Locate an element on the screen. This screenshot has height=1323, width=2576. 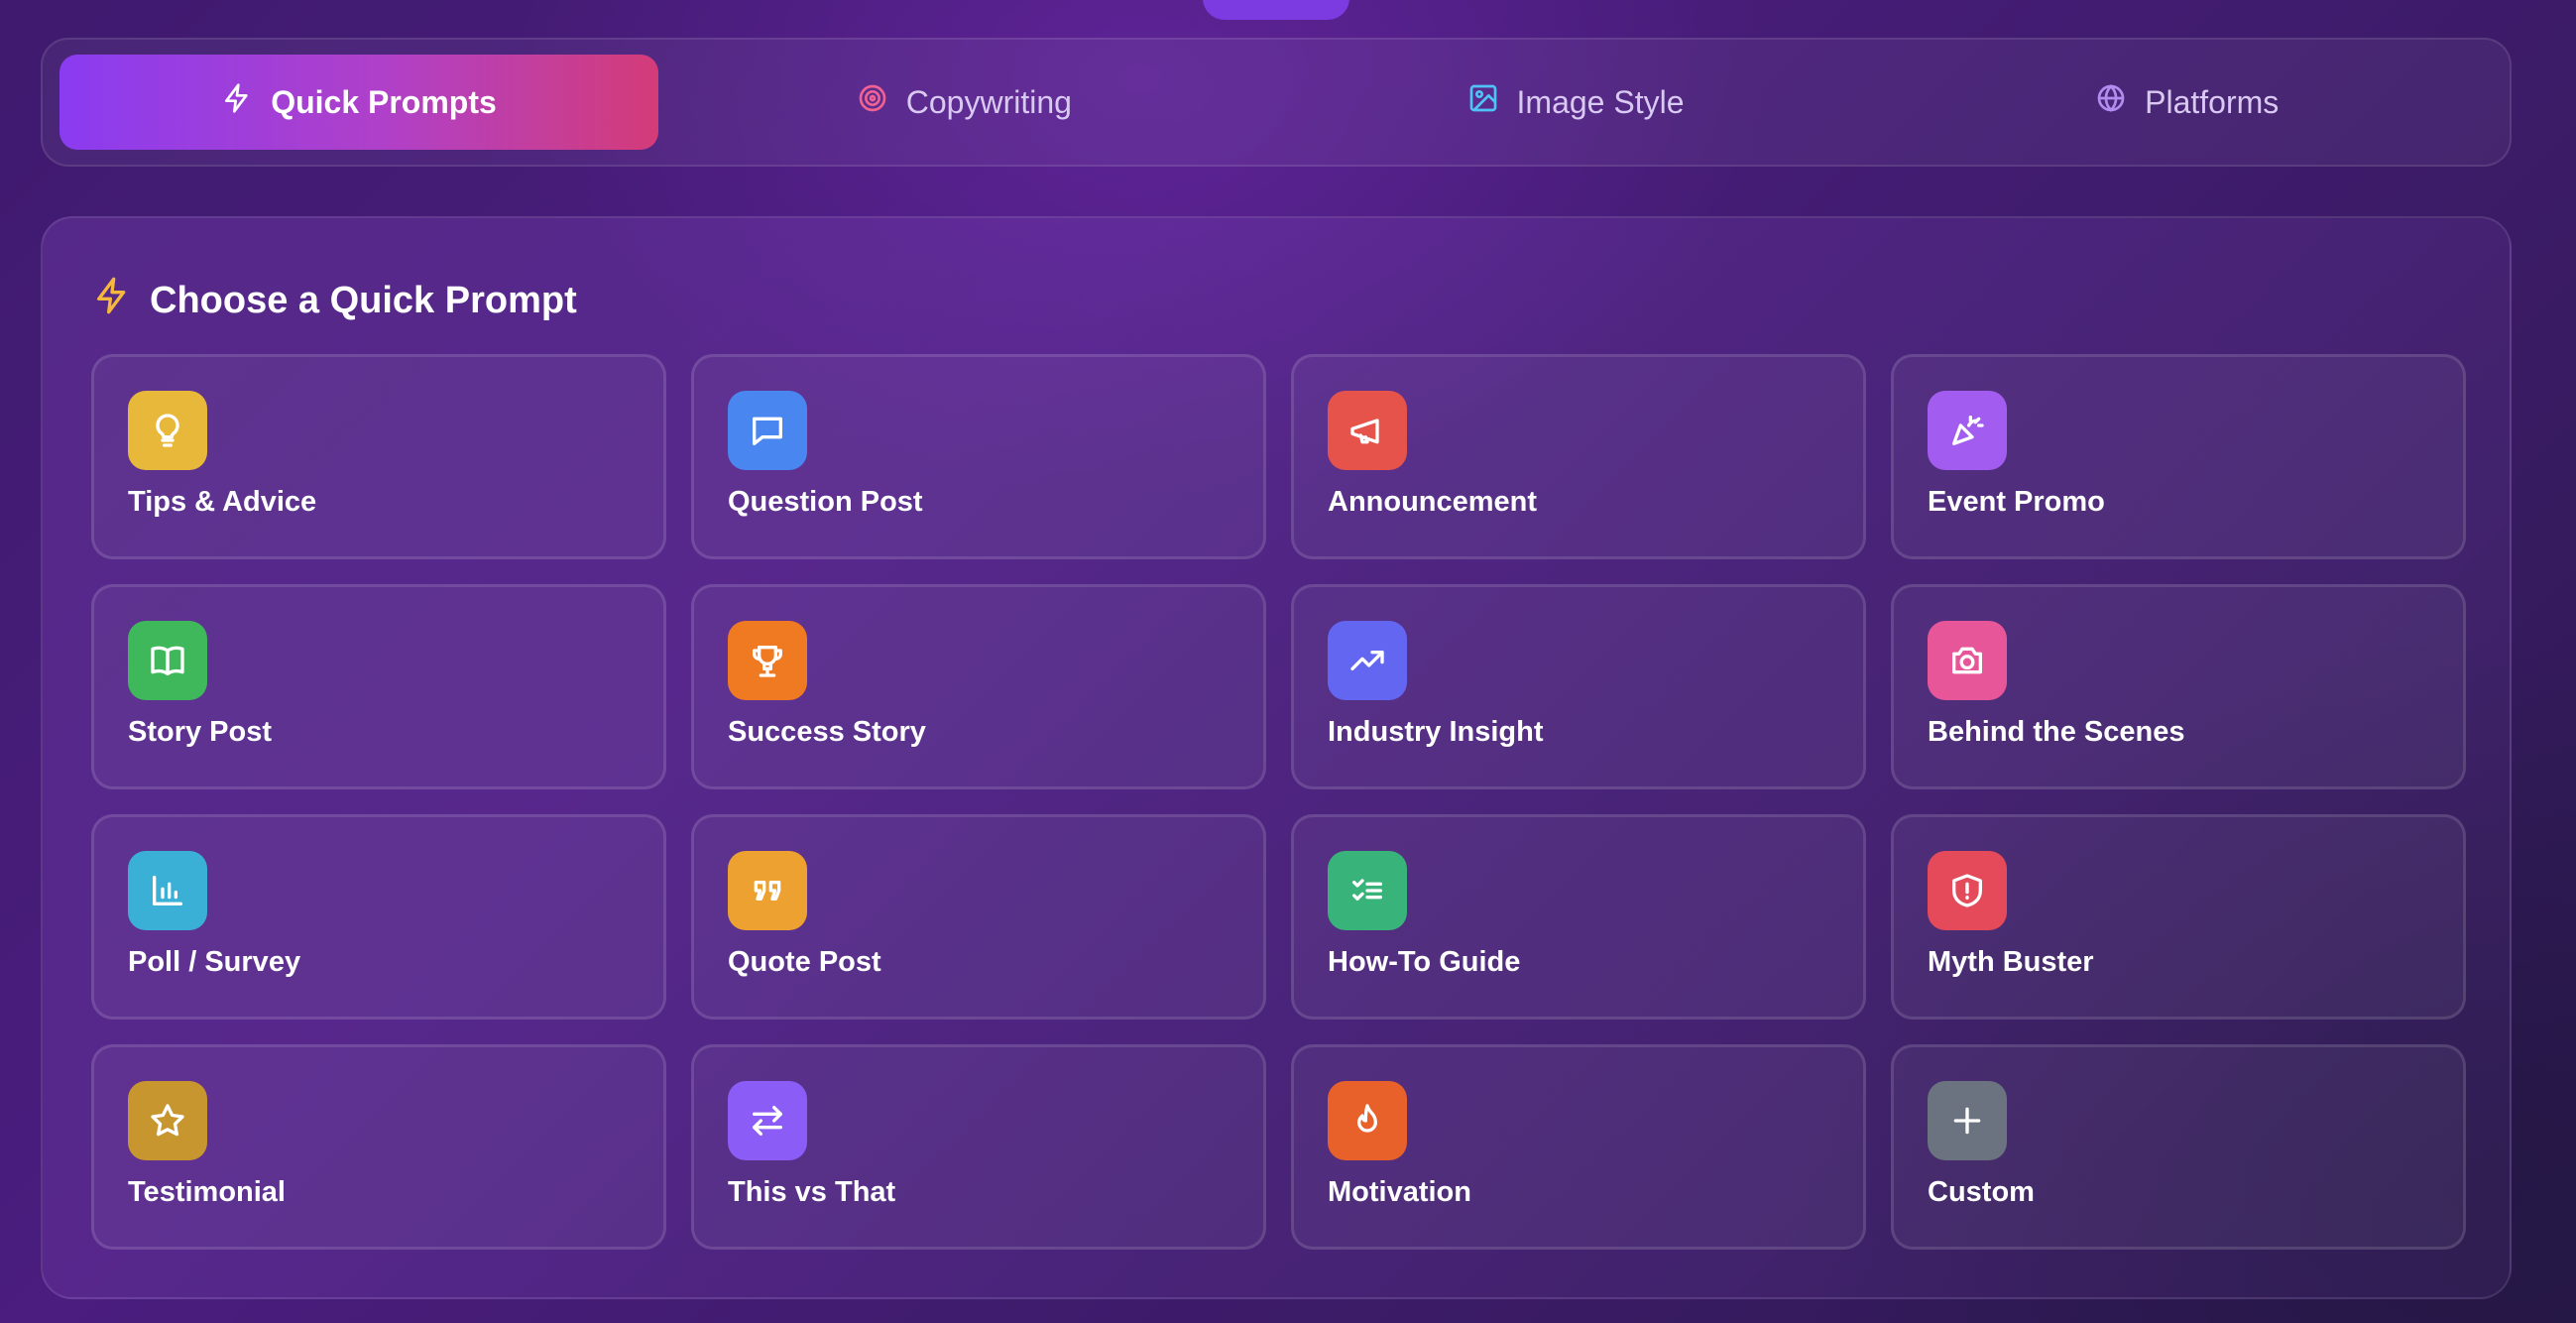
panel-title-text: Choose a Quick Prompt is located at coordinates (363, 300).